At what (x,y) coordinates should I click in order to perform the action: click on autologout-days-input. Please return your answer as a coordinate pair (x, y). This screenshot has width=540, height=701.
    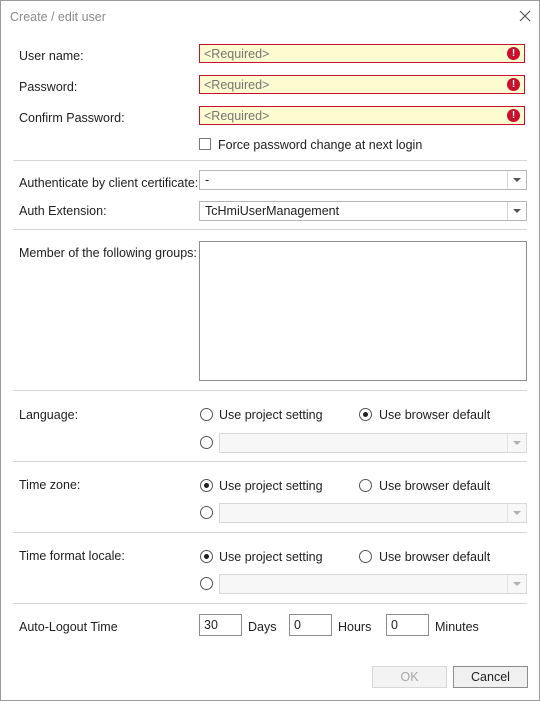
    Looking at the image, I should click on (221, 625).